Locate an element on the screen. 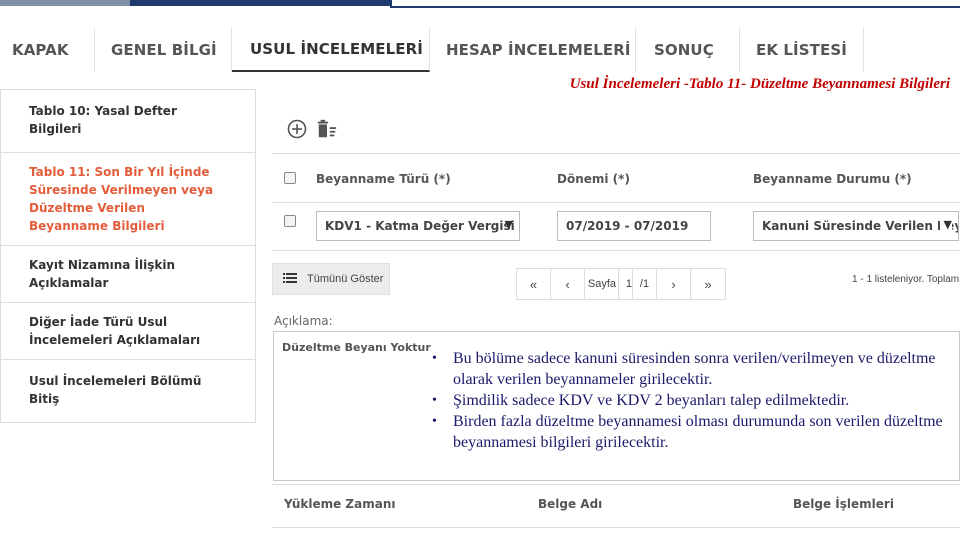 Image resolution: width=960 pixels, height=540 pixels. tab-kapak: KAPAK is located at coordinates (47, 50).